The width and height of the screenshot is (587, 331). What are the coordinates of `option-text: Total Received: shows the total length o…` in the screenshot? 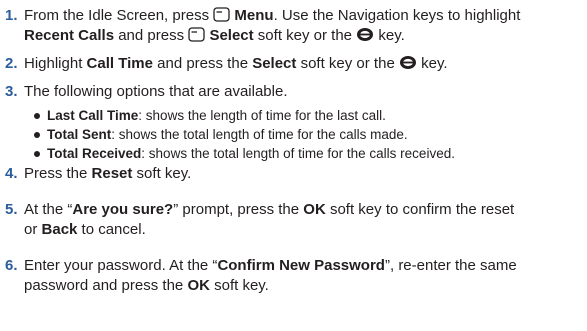 It's located at (251, 154).